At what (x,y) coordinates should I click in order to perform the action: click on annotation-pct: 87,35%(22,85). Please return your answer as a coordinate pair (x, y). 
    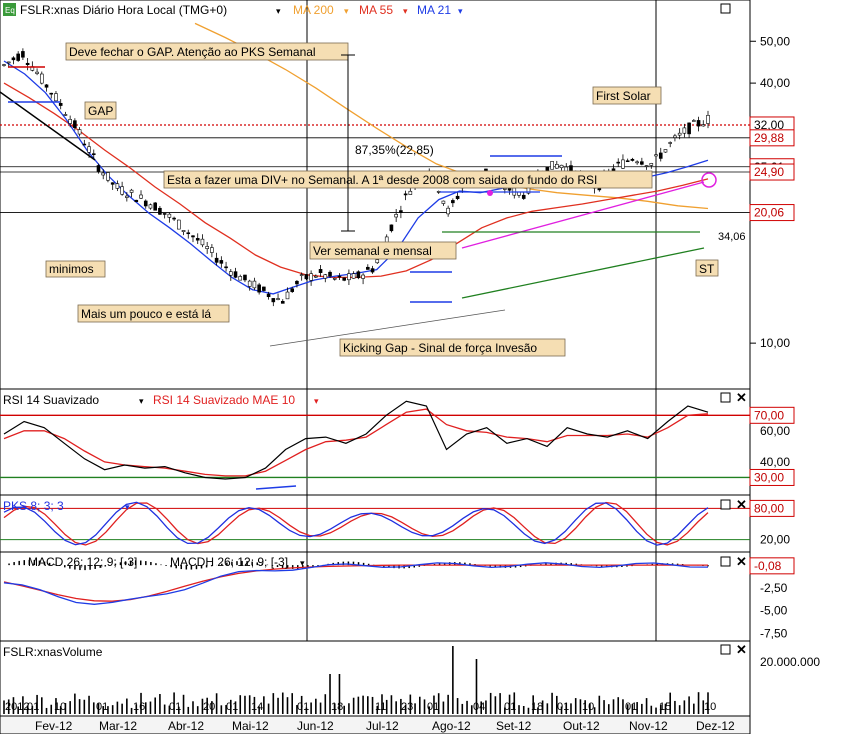
    Looking at the image, I should click on (394, 150).